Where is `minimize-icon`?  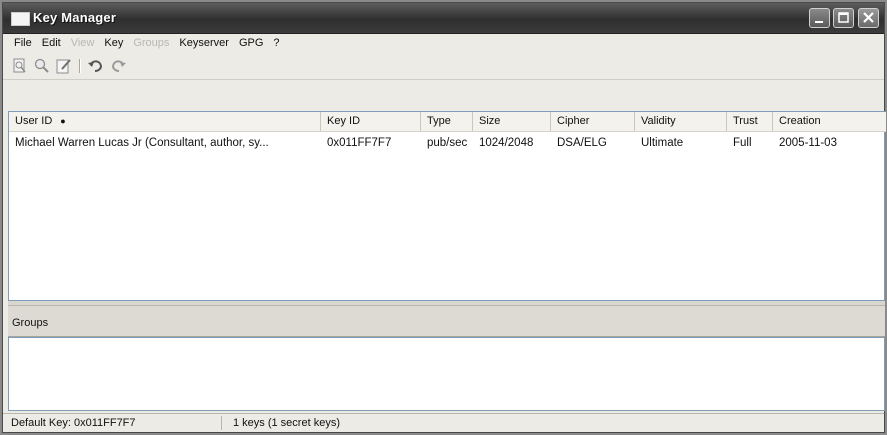 minimize-icon is located at coordinates (819, 22).